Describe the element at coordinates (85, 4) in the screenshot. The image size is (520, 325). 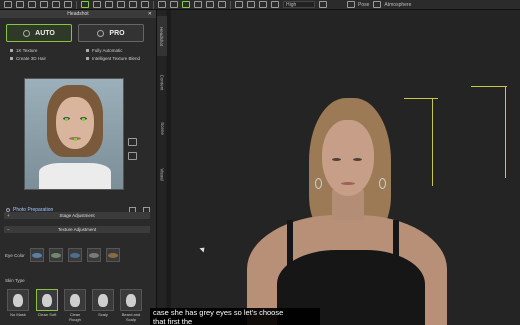
I see `headshot-icon` at that location.